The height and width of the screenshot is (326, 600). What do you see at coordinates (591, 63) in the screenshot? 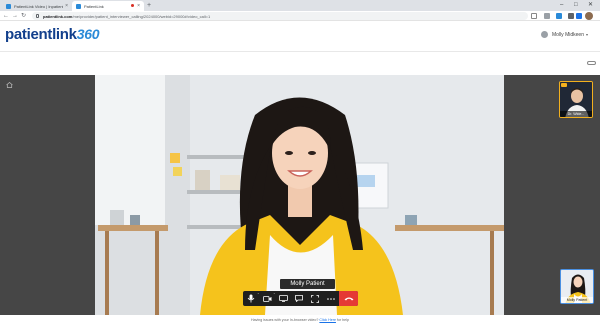
I see `collapse-icon` at bounding box center [591, 63].